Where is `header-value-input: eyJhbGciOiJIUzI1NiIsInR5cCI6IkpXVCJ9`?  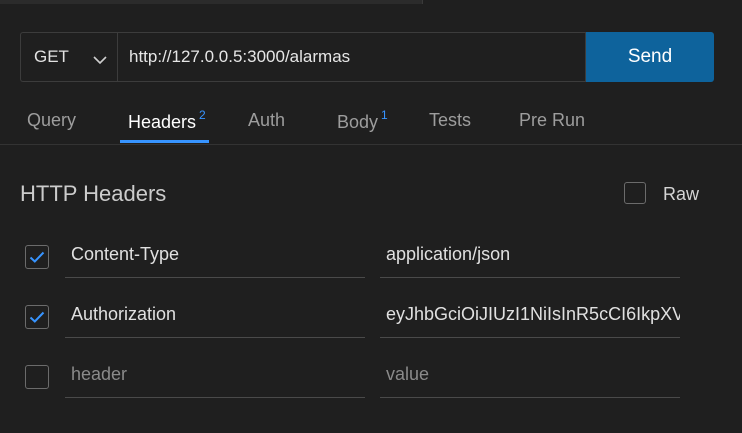
header-value-input: eyJhbGciOiJIUzI1NiIsInR5cCI6IkpXVCJ9 is located at coordinates (530, 315).